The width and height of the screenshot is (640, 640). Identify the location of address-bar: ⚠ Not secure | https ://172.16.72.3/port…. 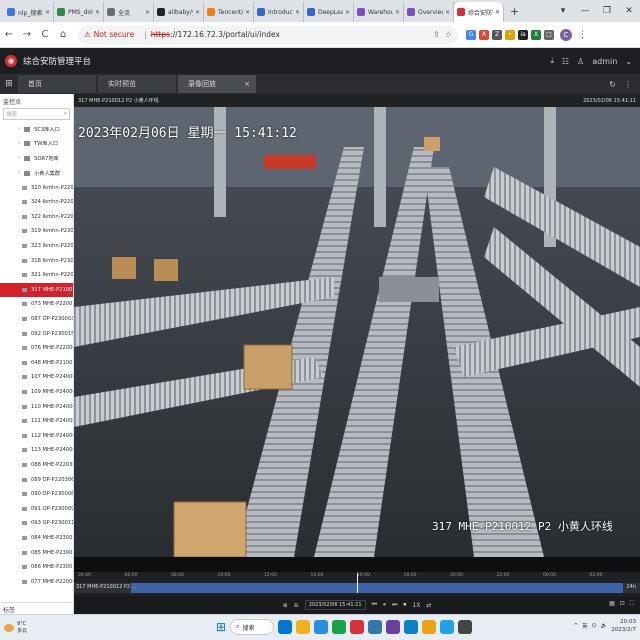
(268, 34).